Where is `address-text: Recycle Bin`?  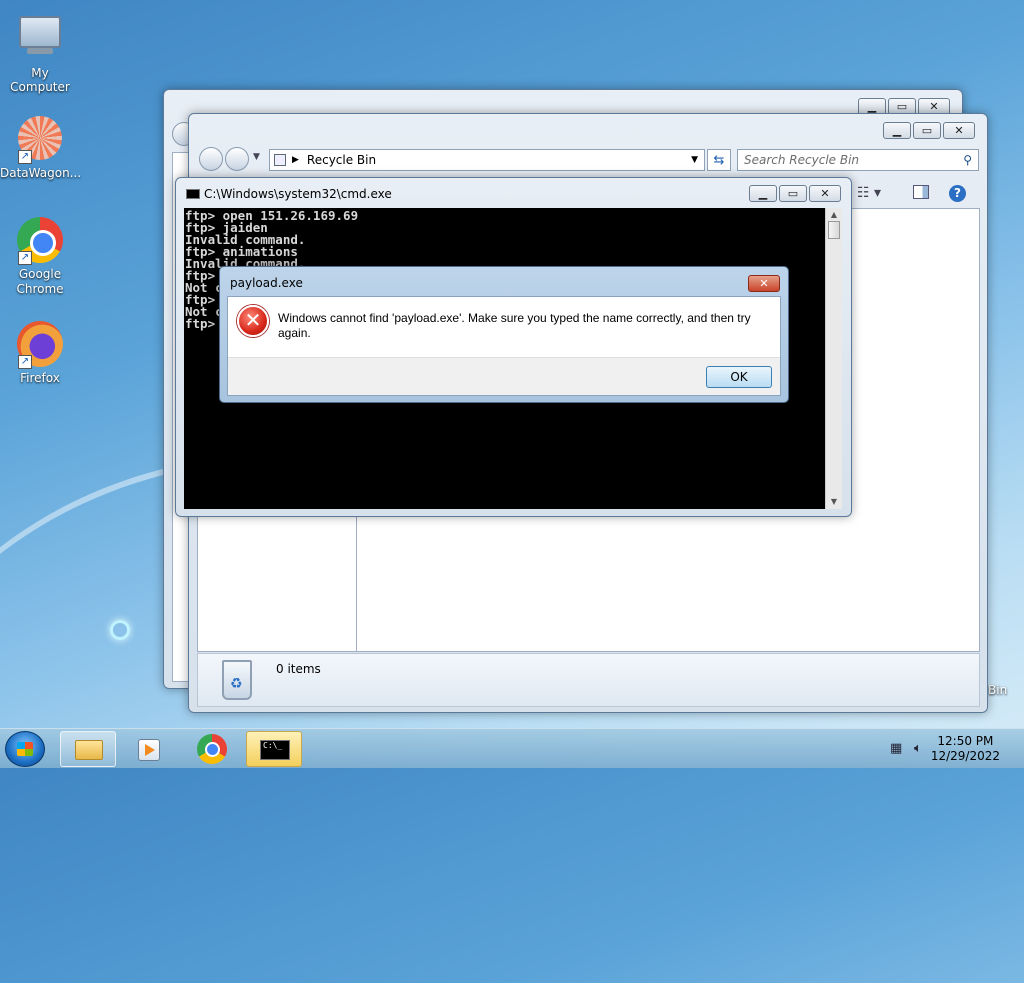 address-text: Recycle Bin is located at coordinates (341, 160).